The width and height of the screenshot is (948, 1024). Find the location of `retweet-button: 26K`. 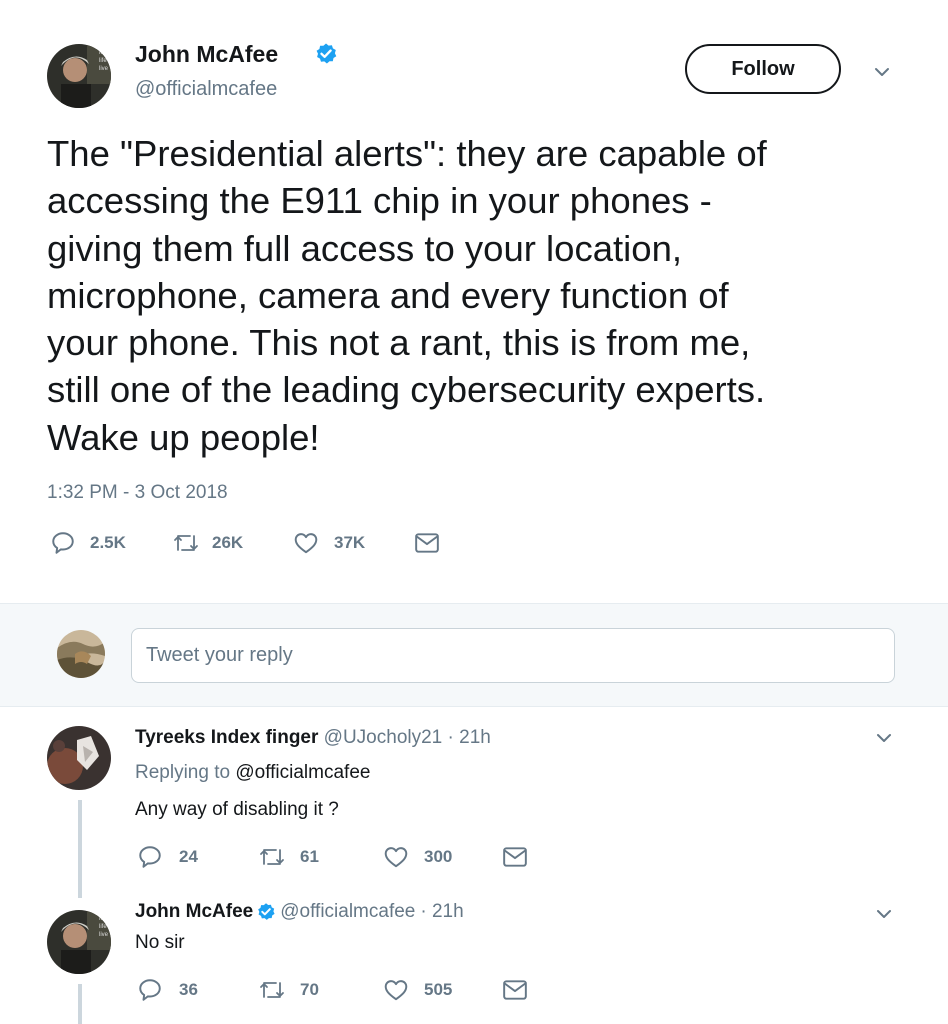

retweet-button: 26K is located at coordinates (207, 543).